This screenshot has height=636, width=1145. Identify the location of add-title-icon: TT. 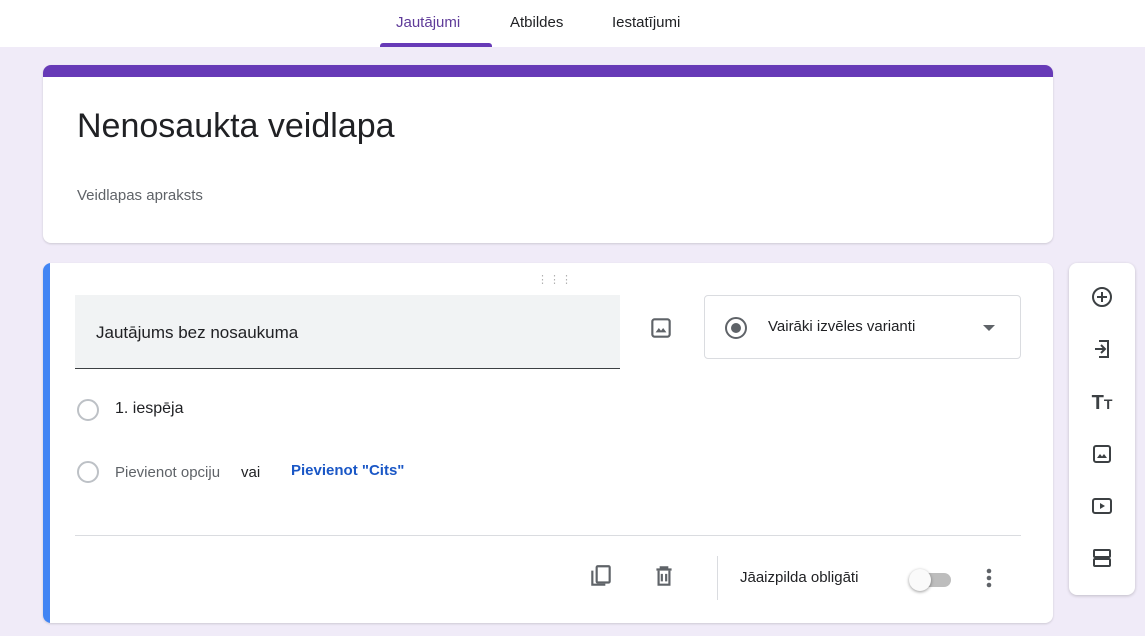
(1102, 403).